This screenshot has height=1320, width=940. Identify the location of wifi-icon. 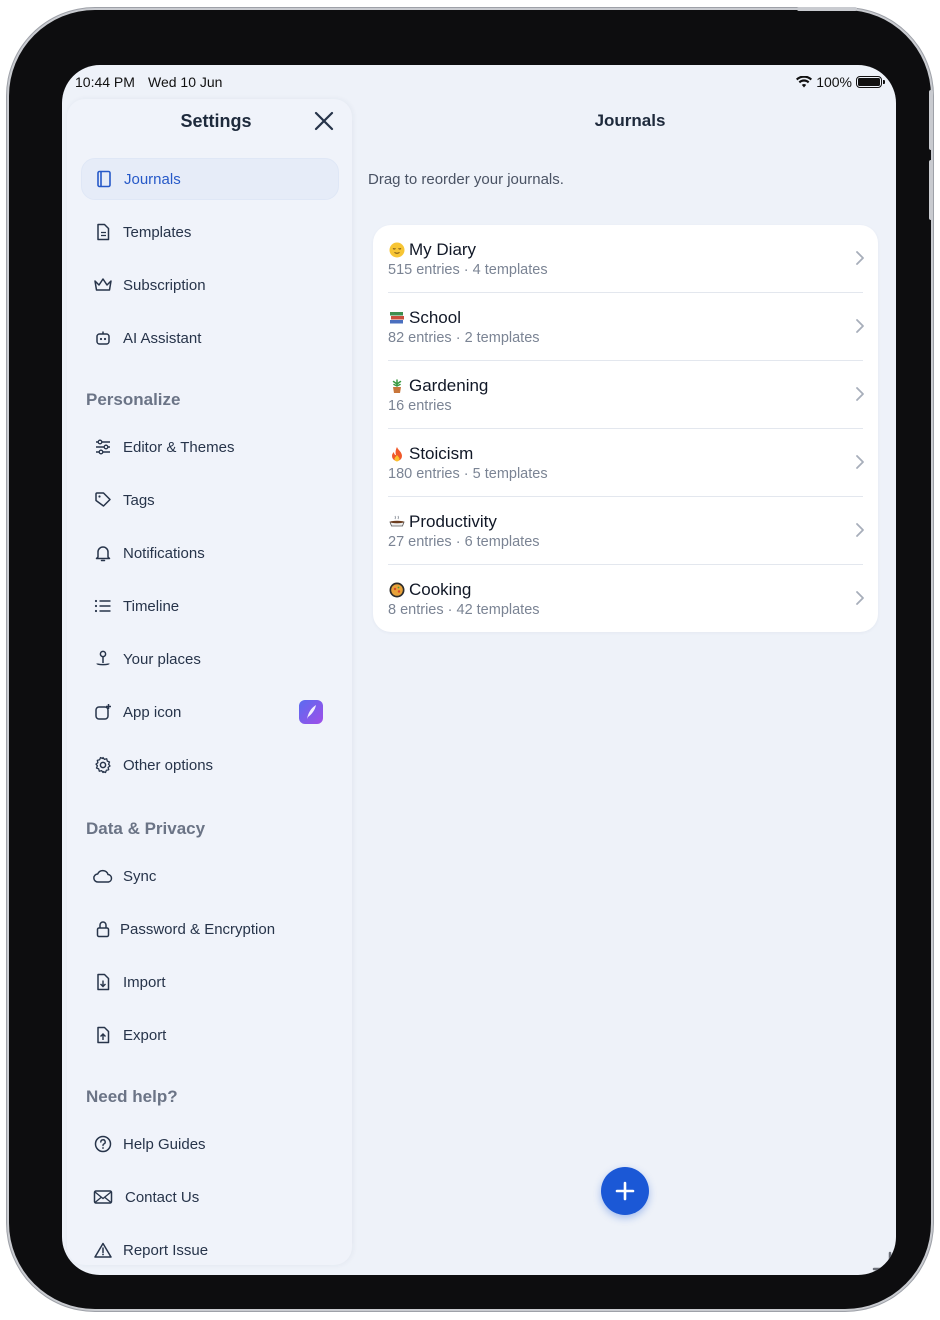
(804, 82).